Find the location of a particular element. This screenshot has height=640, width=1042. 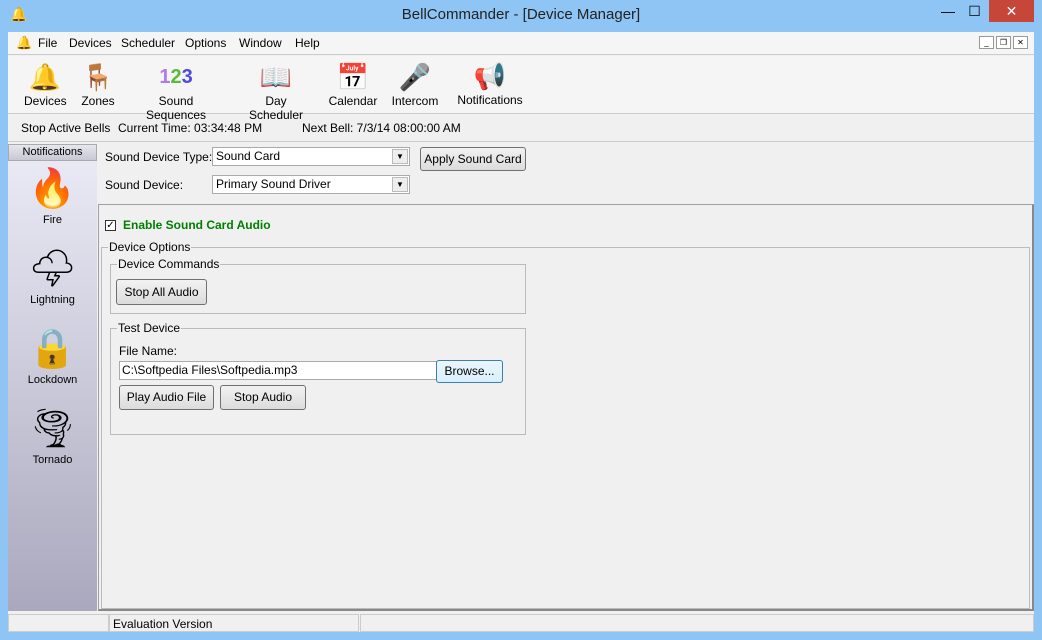

device-commands-group: Device Commands Stop All Audio is located at coordinates (318, 285).